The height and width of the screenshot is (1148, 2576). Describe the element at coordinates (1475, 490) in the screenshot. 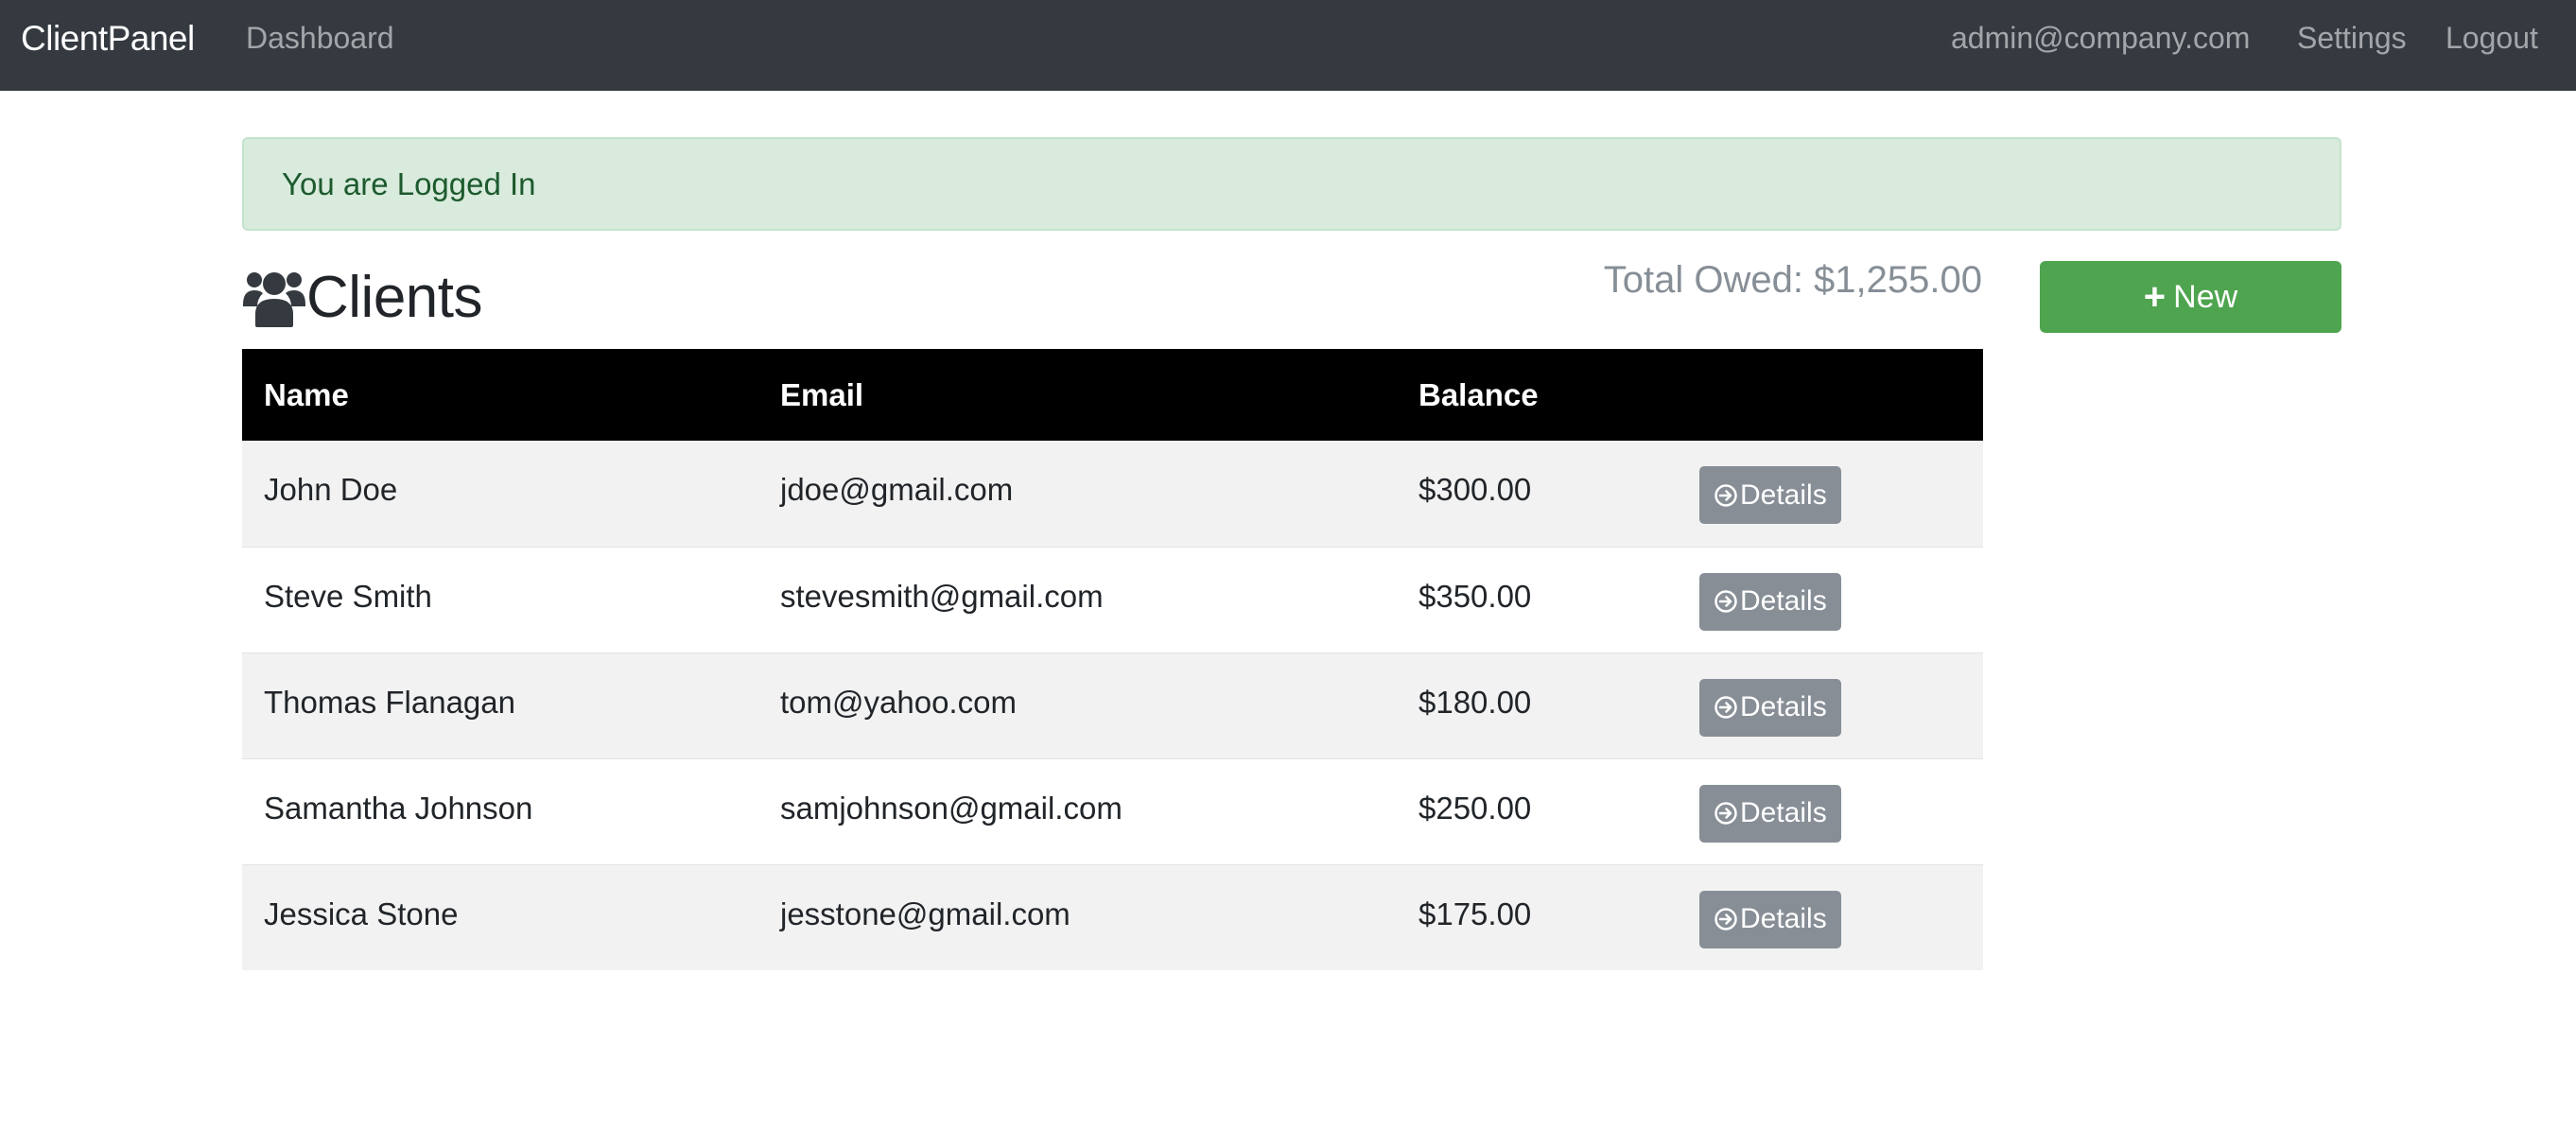

I see `client-balance: $300.00` at that location.